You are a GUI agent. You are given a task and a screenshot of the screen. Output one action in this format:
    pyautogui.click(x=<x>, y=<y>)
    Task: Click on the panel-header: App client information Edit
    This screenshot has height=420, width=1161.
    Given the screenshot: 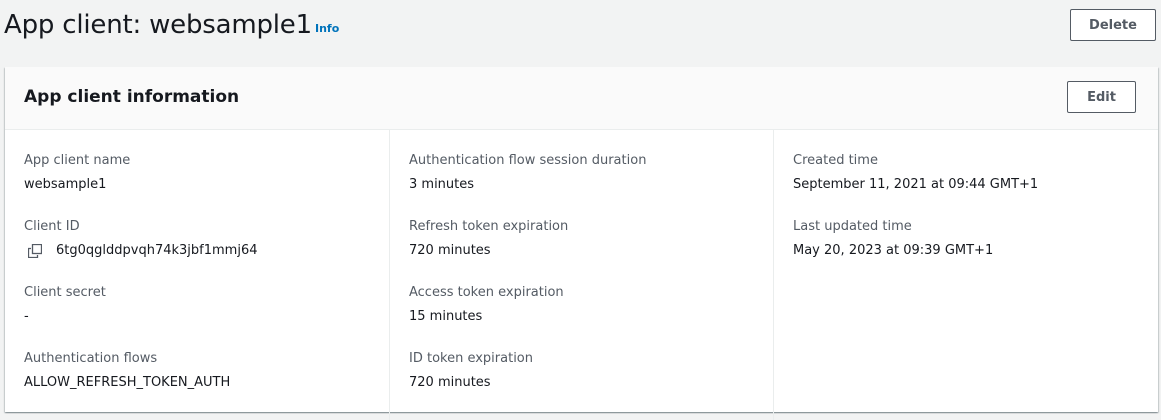 What is the action you would take?
    pyautogui.click(x=581, y=98)
    